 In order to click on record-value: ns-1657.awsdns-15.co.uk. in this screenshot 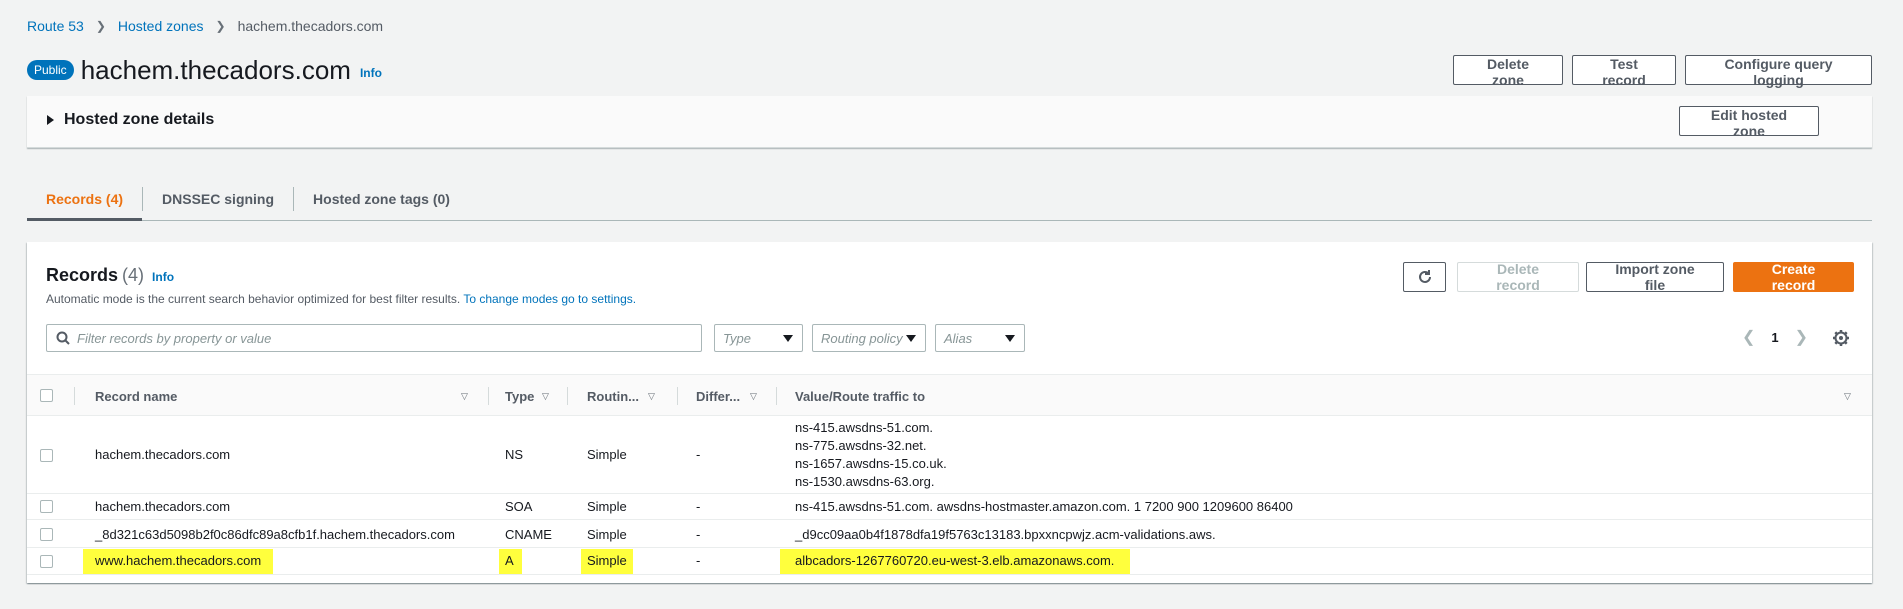, I will do `click(871, 463)`.